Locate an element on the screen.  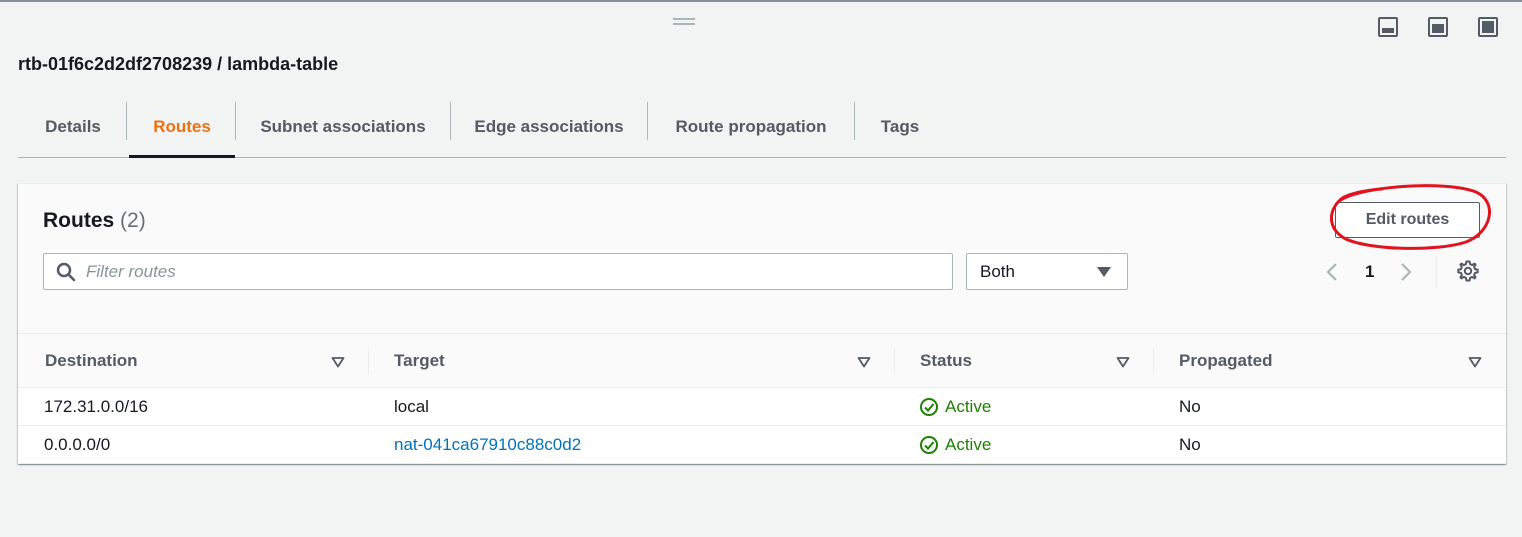
routes-count: (2) is located at coordinates (133, 220).